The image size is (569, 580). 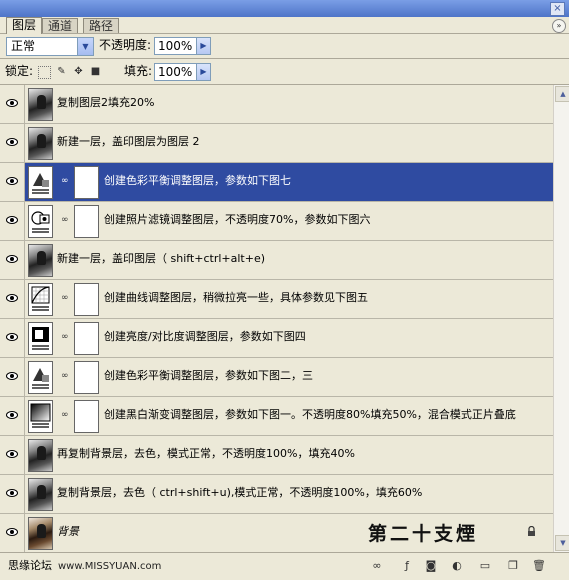 What do you see at coordinates (197, 181) in the screenshot?
I see `layer-name: 创建色彩平衡调整图层，参数如下图七` at bounding box center [197, 181].